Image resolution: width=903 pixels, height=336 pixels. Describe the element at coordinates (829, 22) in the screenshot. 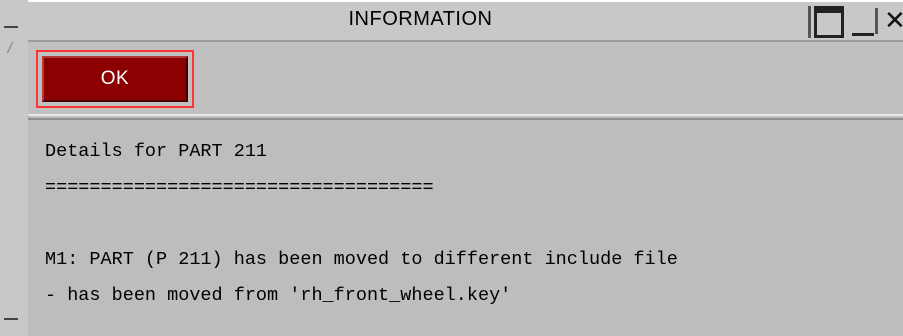

I see `maximize-icon` at that location.